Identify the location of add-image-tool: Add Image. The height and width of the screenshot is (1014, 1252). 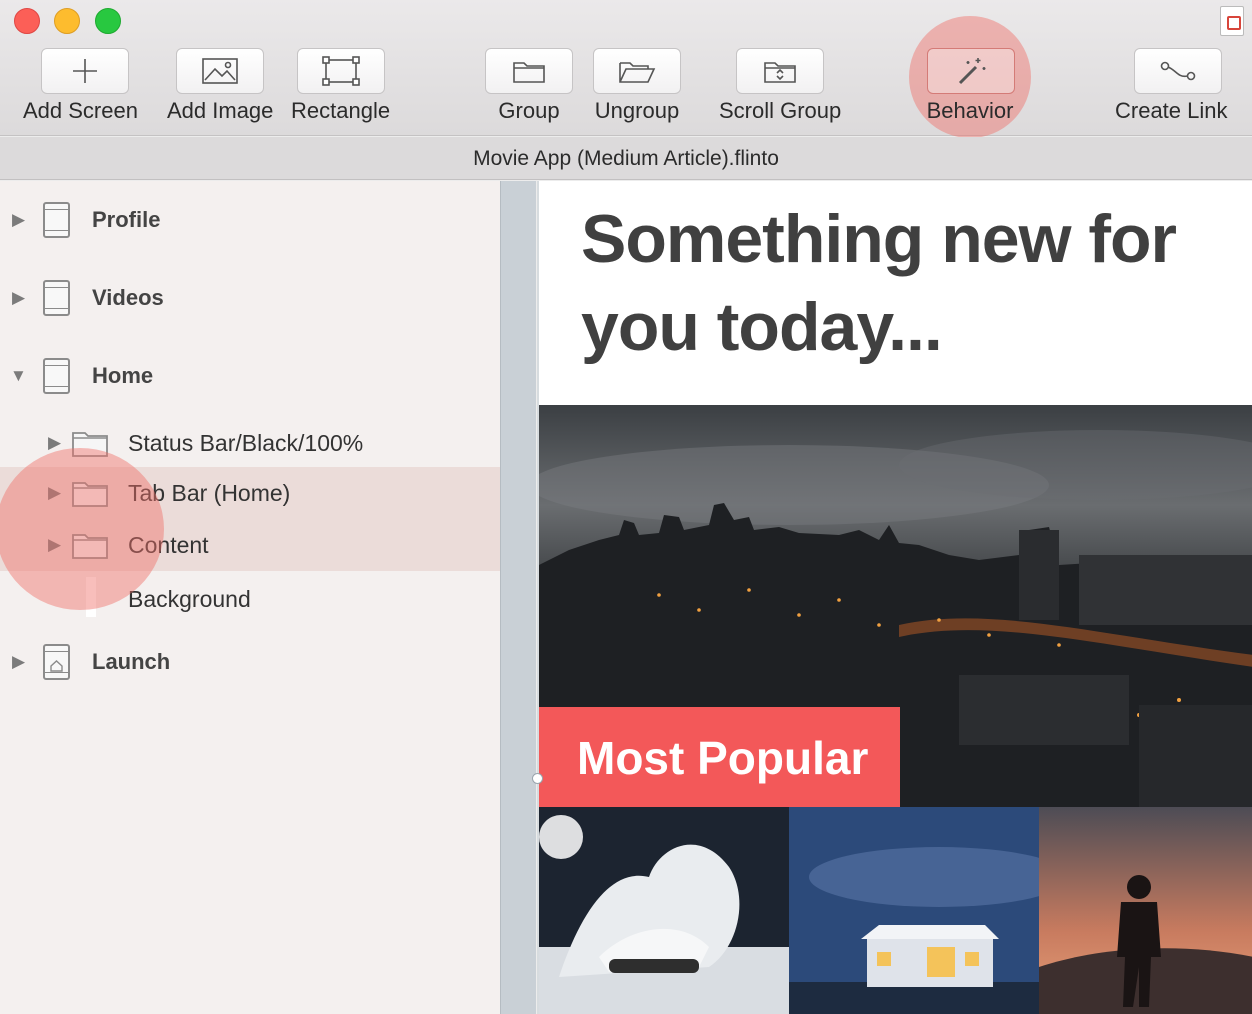
(220, 86).